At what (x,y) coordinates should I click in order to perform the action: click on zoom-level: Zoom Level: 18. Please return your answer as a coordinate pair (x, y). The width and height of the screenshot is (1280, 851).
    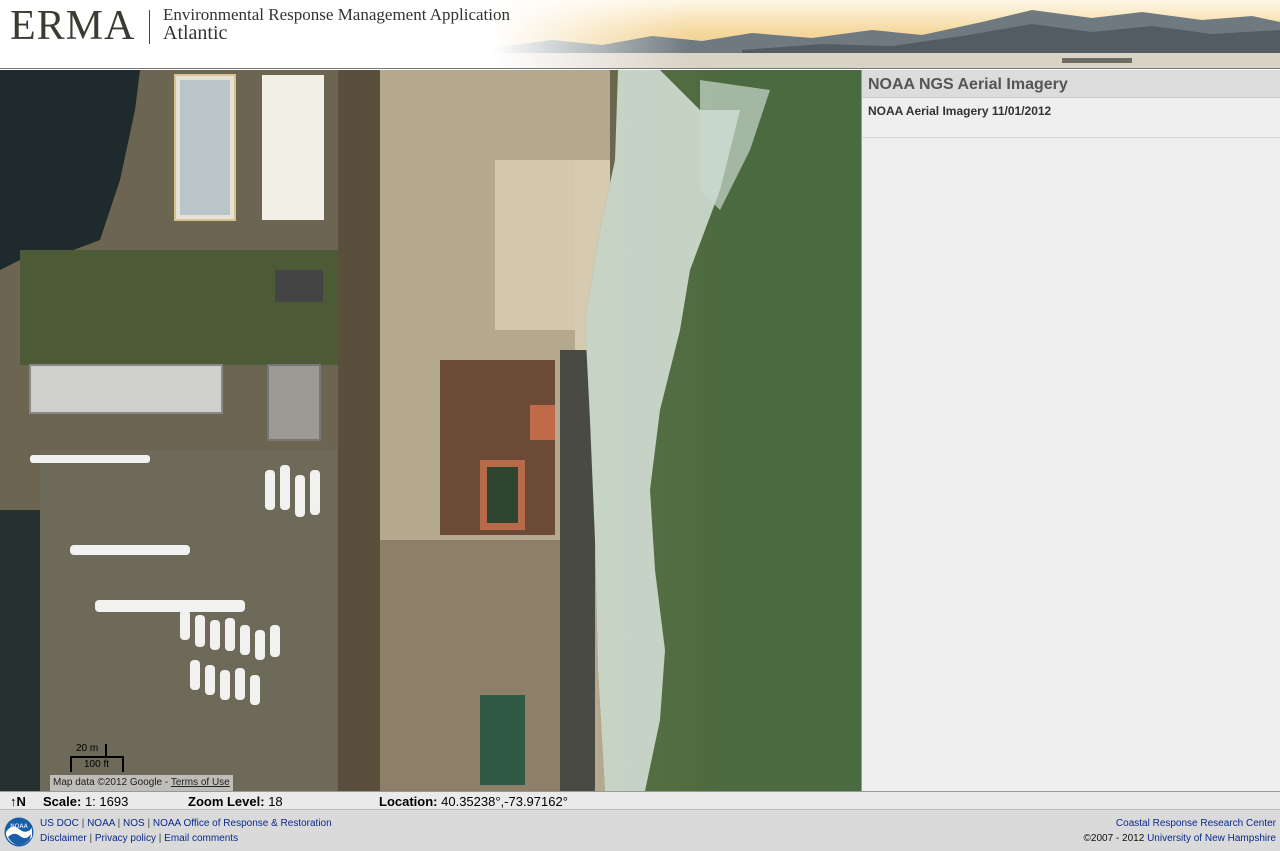
    Looking at the image, I should click on (235, 801).